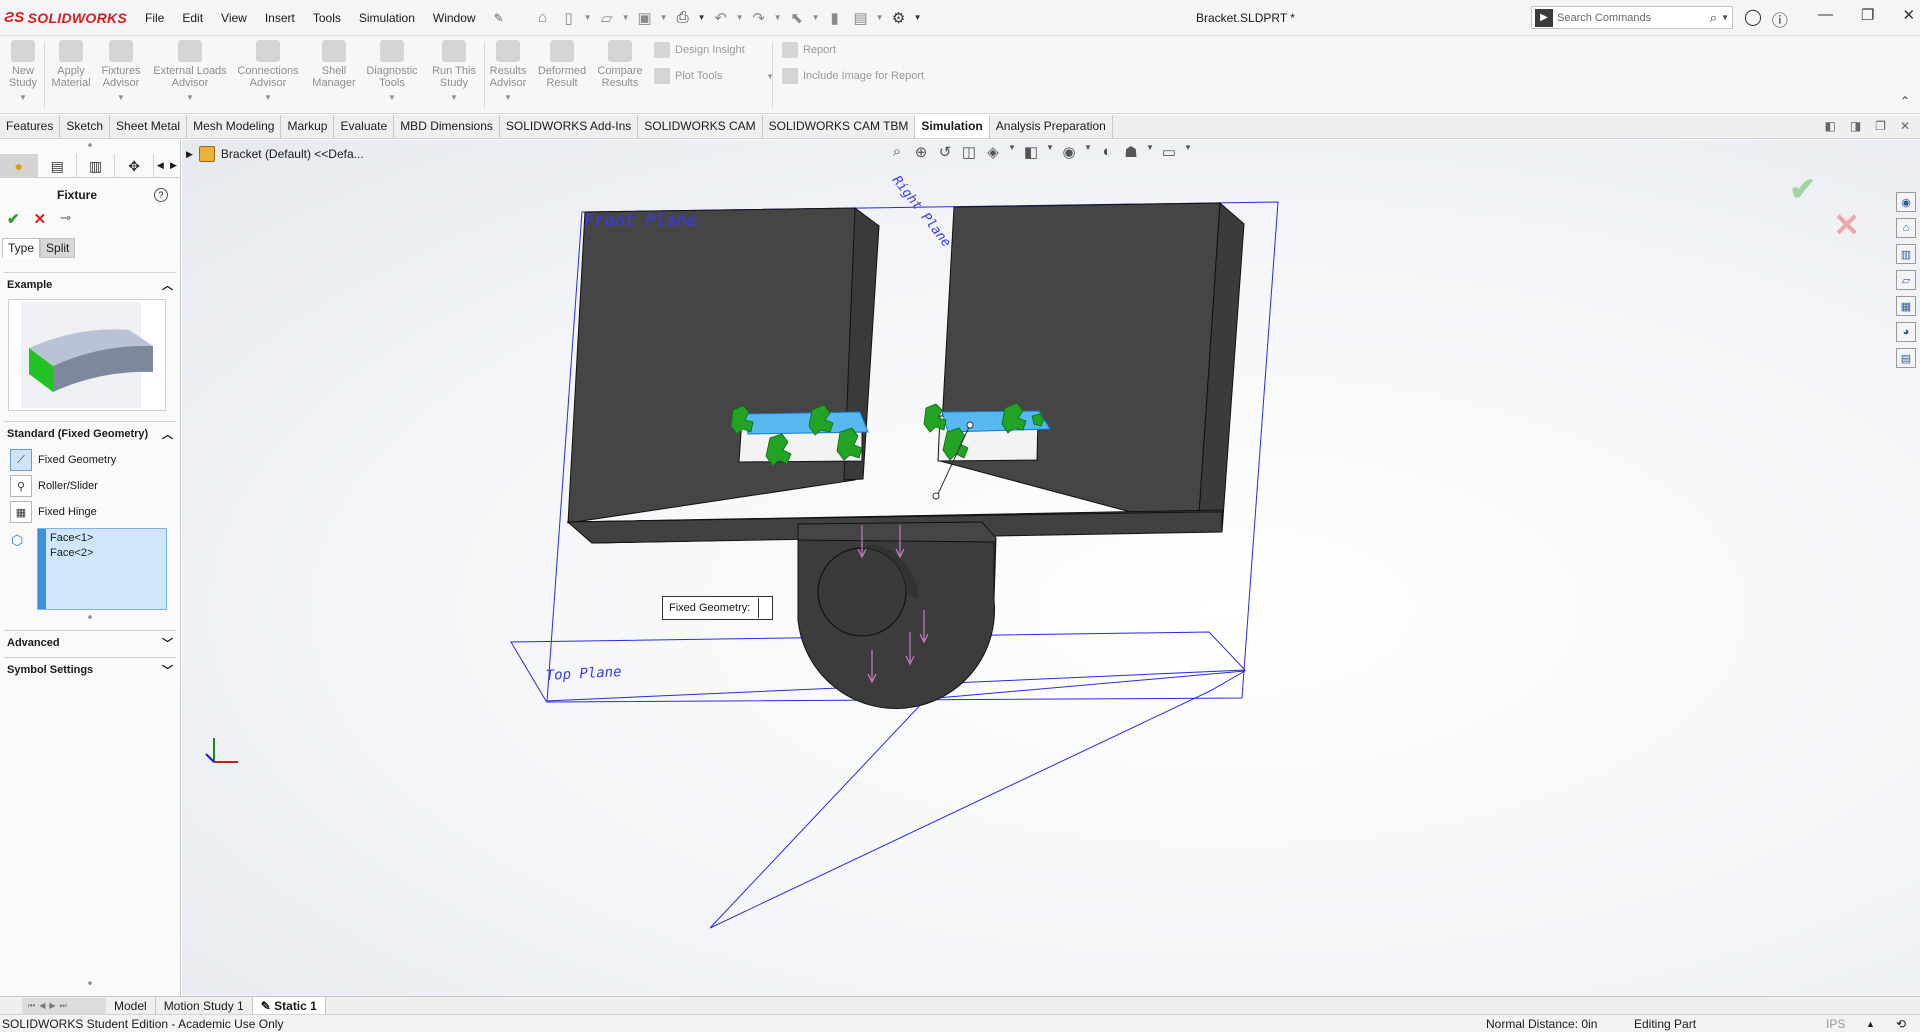 The image size is (1920, 1032). I want to click on tabs-scroll-right-icon: ▶, so click(173, 165).